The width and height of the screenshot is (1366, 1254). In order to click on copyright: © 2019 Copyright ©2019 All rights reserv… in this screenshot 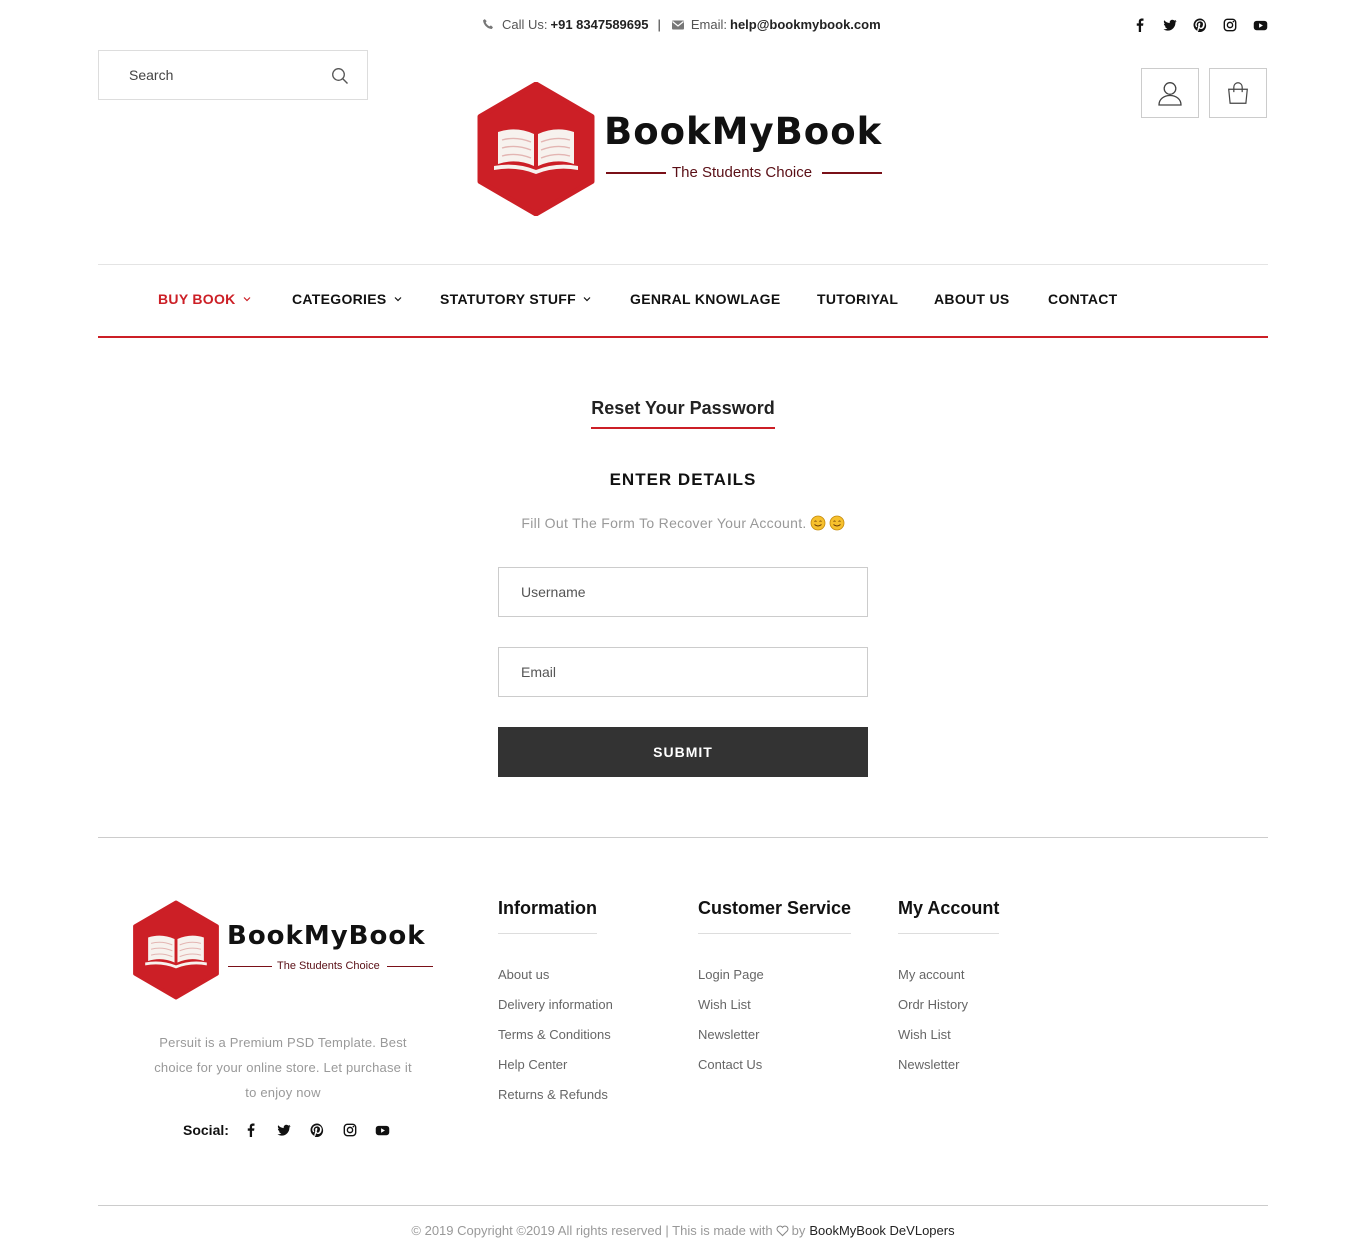, I will do `click(683, 1230)`.